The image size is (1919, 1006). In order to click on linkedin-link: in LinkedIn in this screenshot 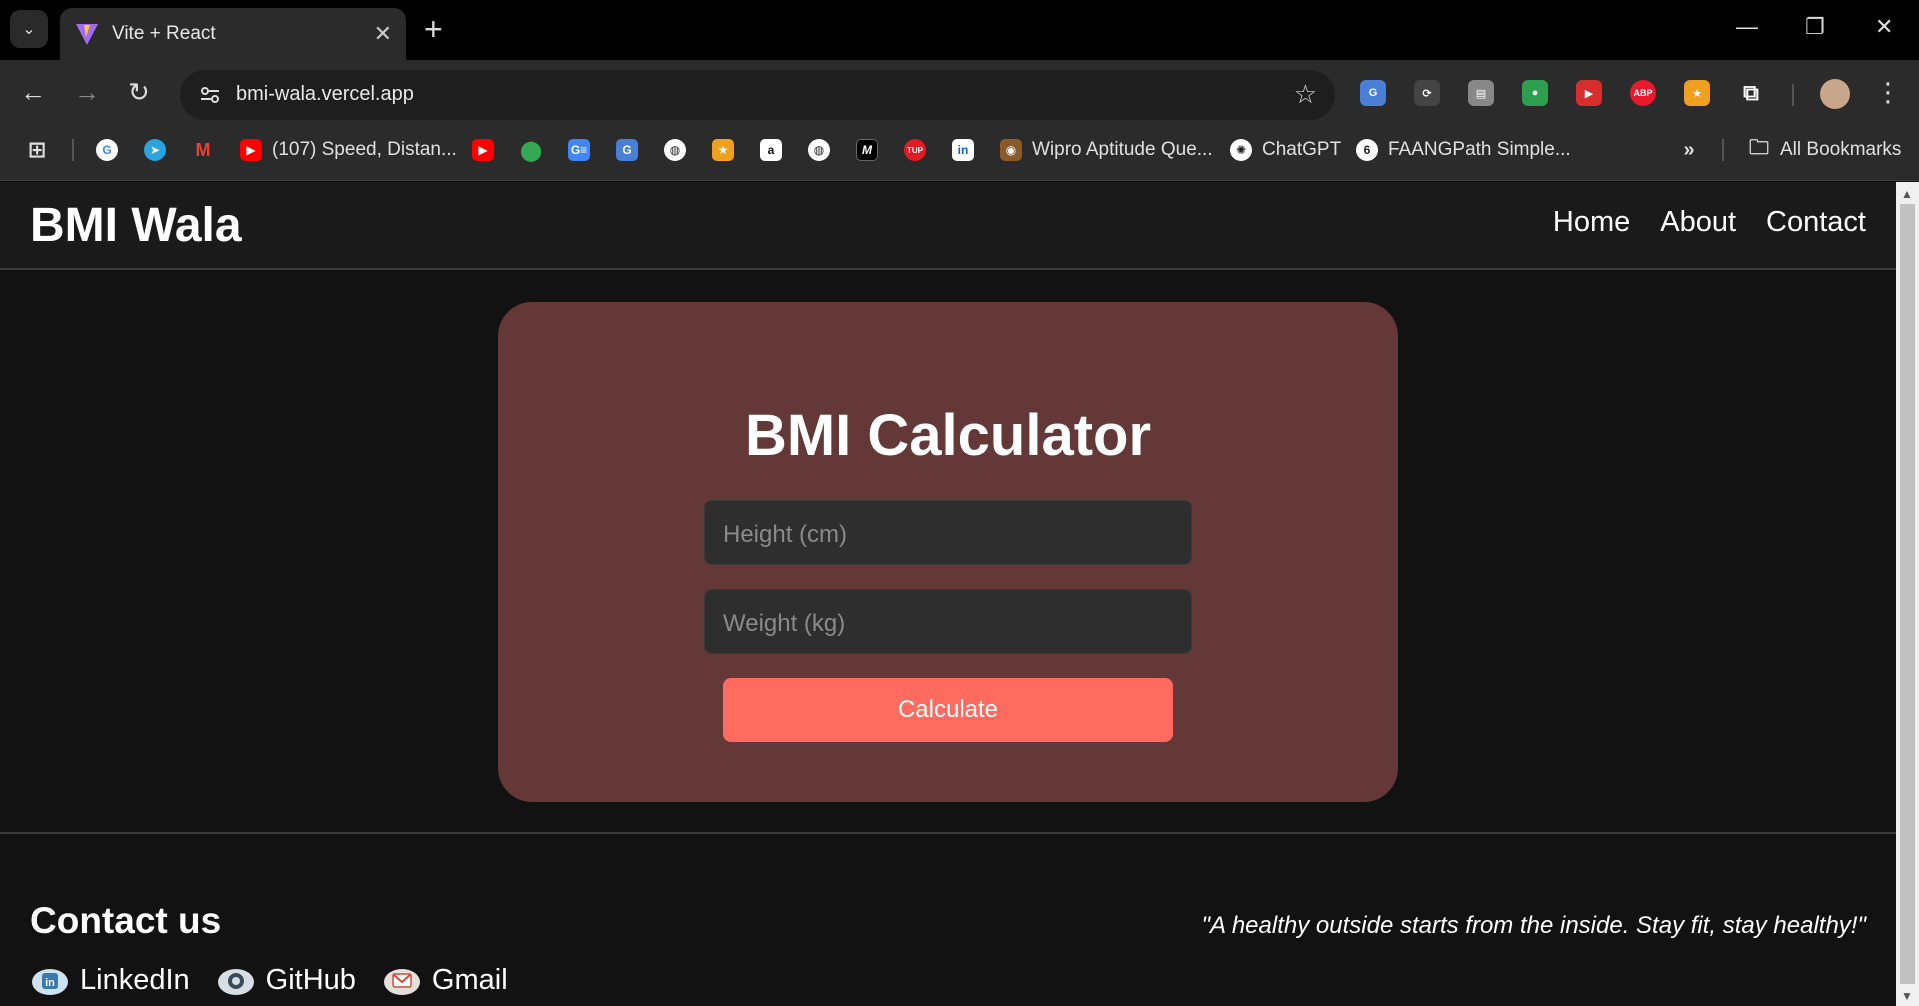, I will do `click(110, 980)`.